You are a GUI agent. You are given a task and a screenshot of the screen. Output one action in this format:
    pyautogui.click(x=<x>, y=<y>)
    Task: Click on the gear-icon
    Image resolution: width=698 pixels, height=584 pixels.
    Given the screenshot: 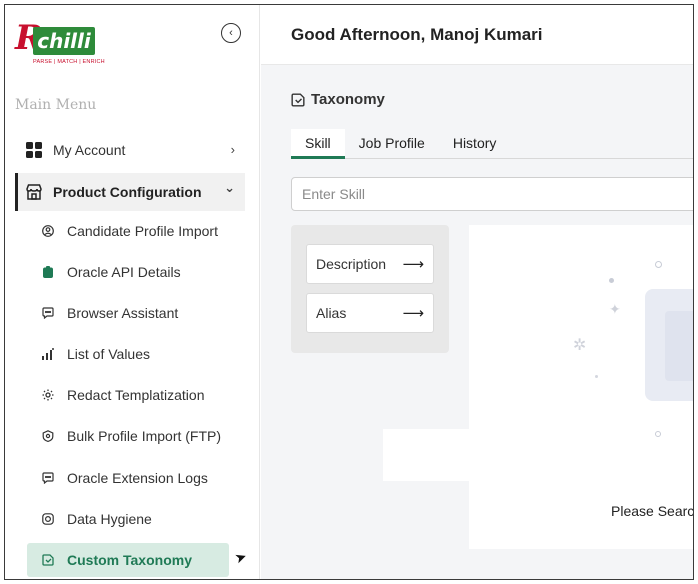 What is the action you would take?
    pyautogui.click(x=48, y=395)
    